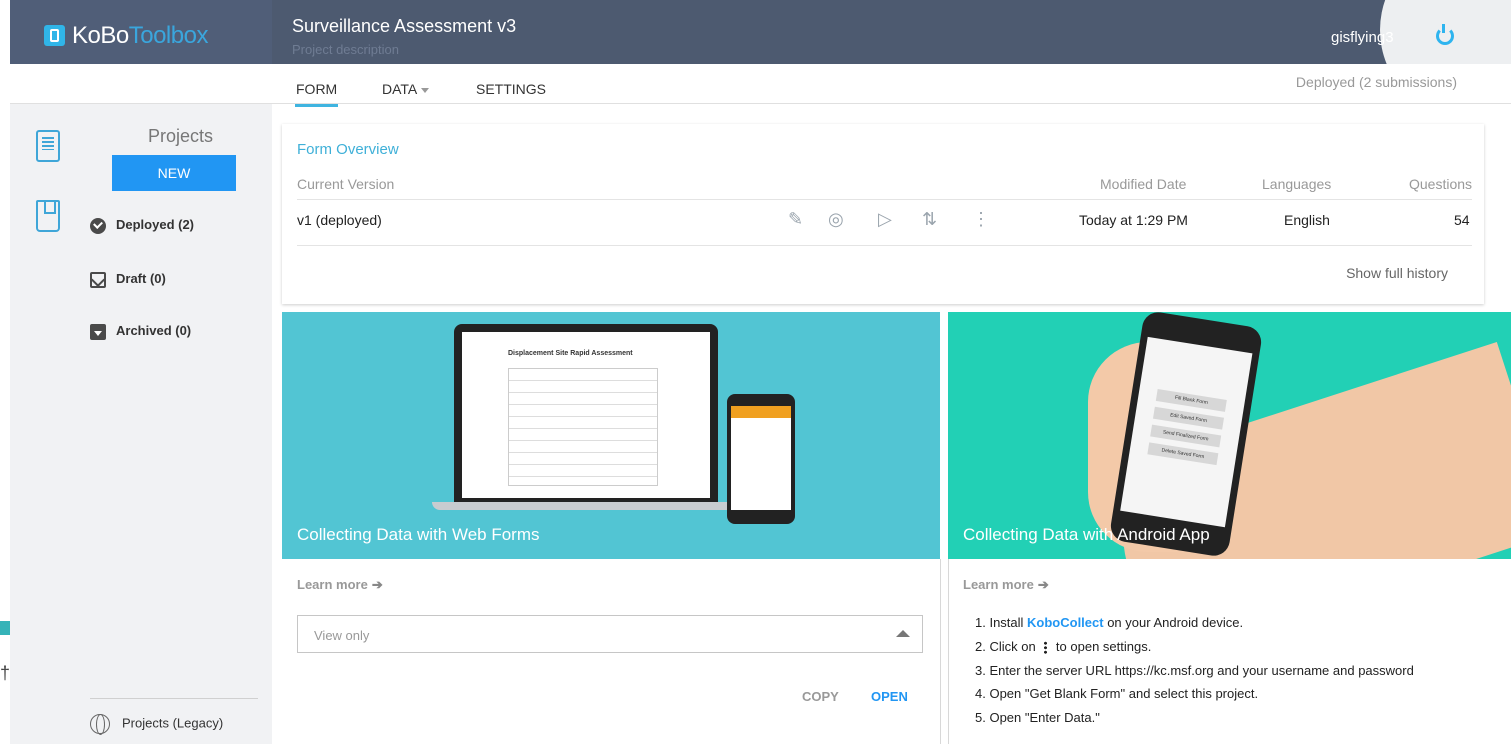  Describe the element at coordinates (142, 225) in the screenshot. I see `sidebar-item-deployed: Deployed (2)` at that location.